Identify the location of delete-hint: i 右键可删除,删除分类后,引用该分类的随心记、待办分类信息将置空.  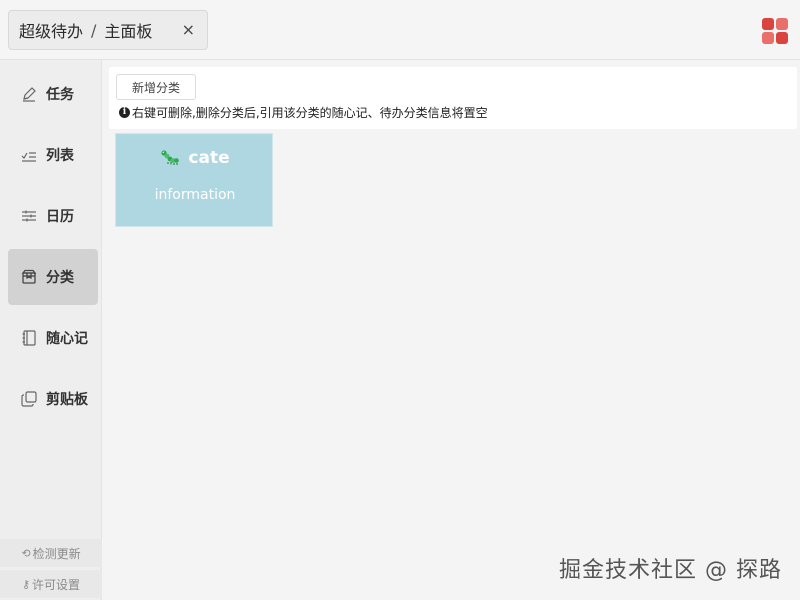
(303, 112).